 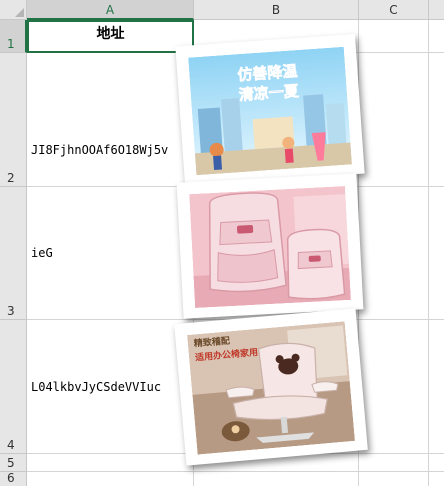 What do you see at coordinates (13, 120) in the screenshot?
I see `row-header-2: 2` at bounding box center [13, 120].